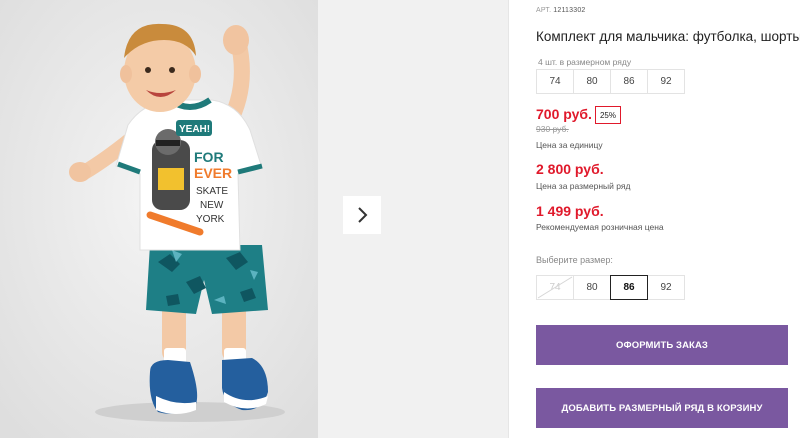  What do you see at coordinates (662, 408) in the screenshot?
I see `add-size-row-to-cart-button: ДОБАВИТЬ РАЗМЕРНЫЙ РЯД В КОРЗИНУ` at bounding box center [662, 408].